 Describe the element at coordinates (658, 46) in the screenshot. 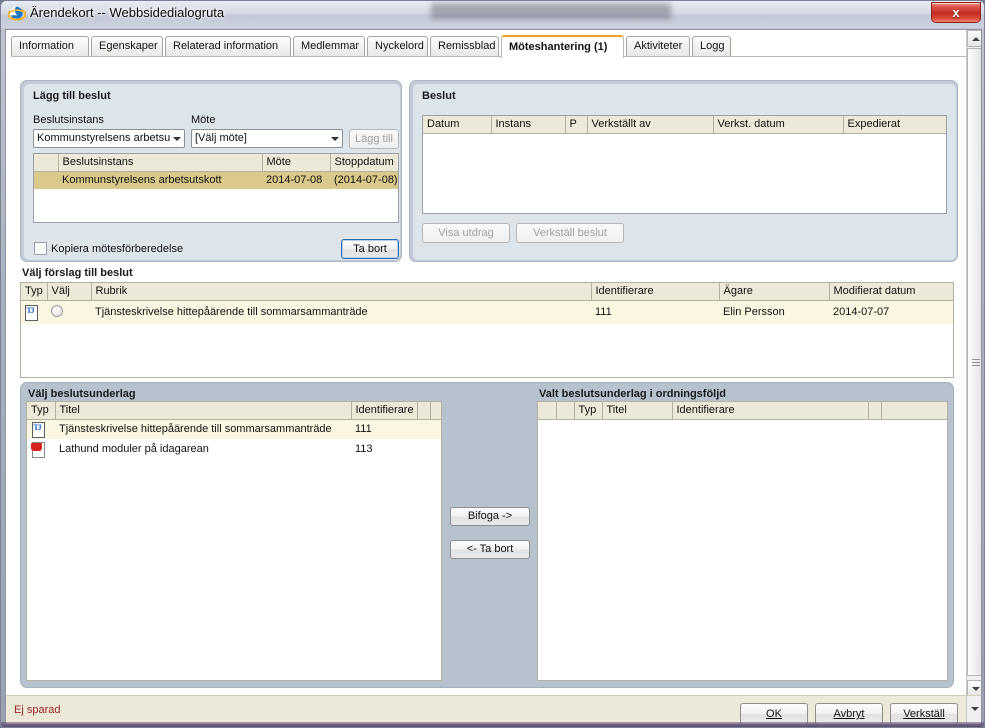

I see `tab-aktiviteter: Aktiviteter` at that location.